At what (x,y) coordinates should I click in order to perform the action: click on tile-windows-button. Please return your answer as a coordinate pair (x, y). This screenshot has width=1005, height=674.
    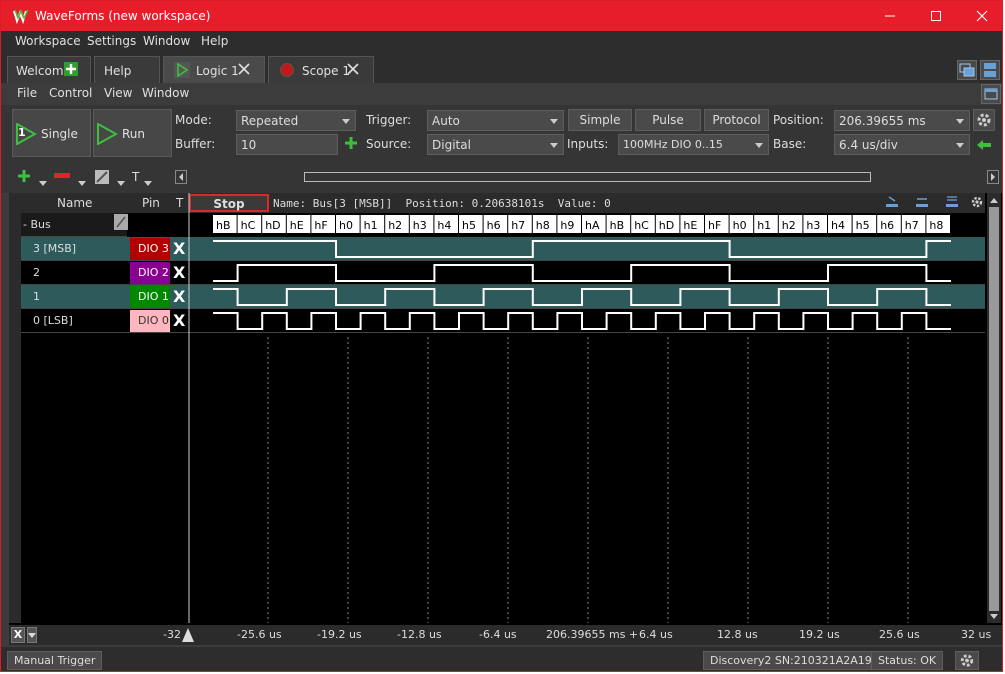
    Looking at the image, I should click on (990, 70).